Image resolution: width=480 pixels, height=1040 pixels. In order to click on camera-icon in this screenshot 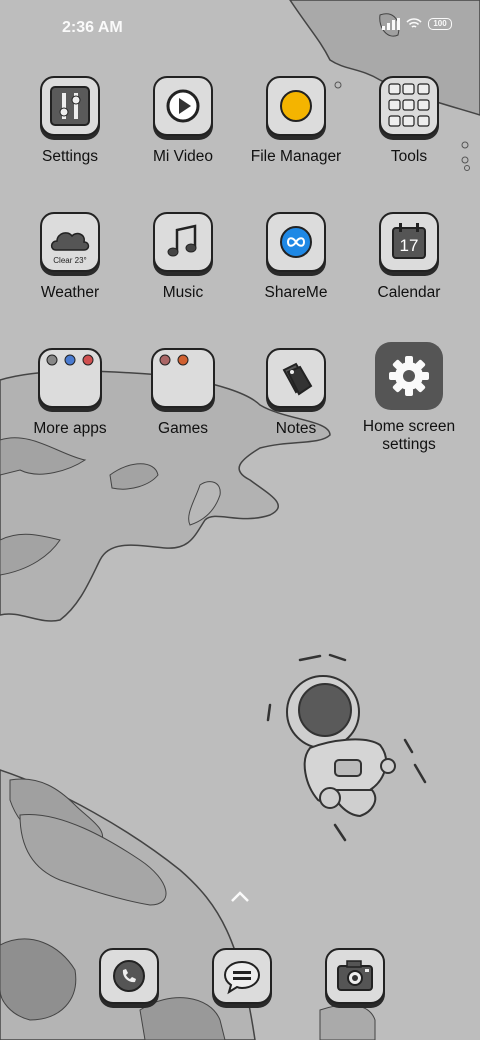, I will do `click(355, 976)`.